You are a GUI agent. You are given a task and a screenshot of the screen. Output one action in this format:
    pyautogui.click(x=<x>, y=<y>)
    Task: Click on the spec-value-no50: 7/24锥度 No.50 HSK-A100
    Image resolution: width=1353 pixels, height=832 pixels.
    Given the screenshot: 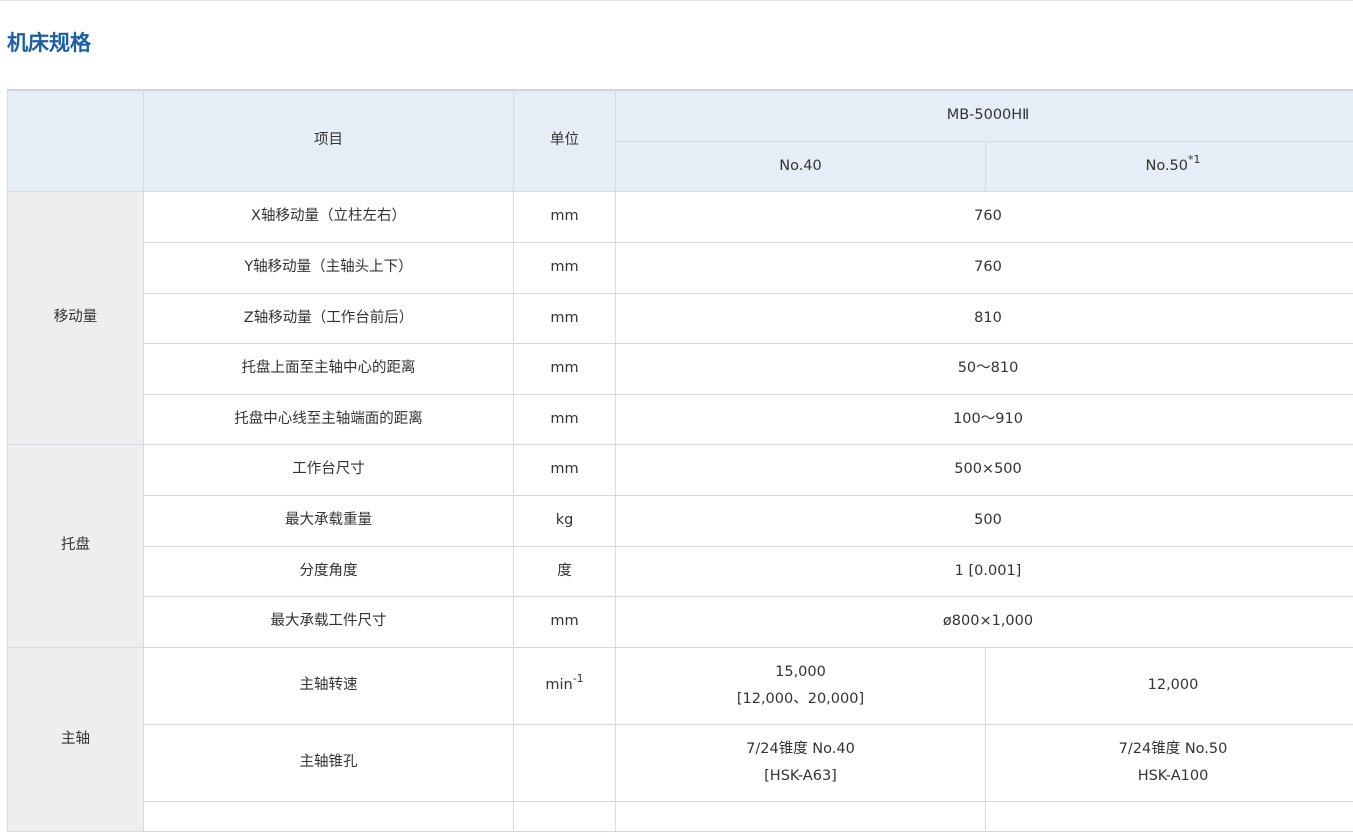 What is the action you would take?
    pyautogui.click(x=1169, y=762)
    